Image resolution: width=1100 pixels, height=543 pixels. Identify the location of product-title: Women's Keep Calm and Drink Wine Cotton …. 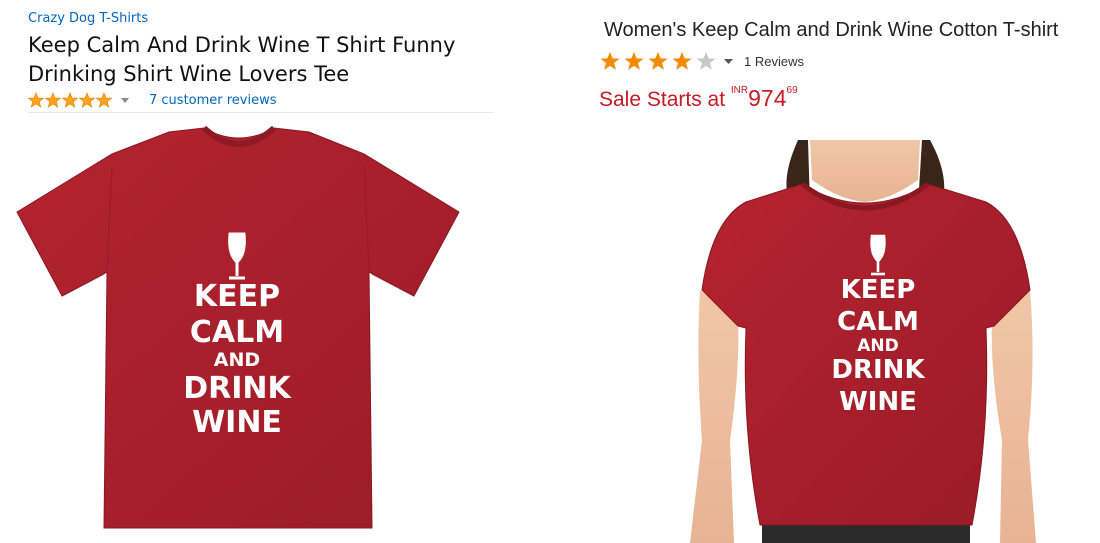
(831, 30).